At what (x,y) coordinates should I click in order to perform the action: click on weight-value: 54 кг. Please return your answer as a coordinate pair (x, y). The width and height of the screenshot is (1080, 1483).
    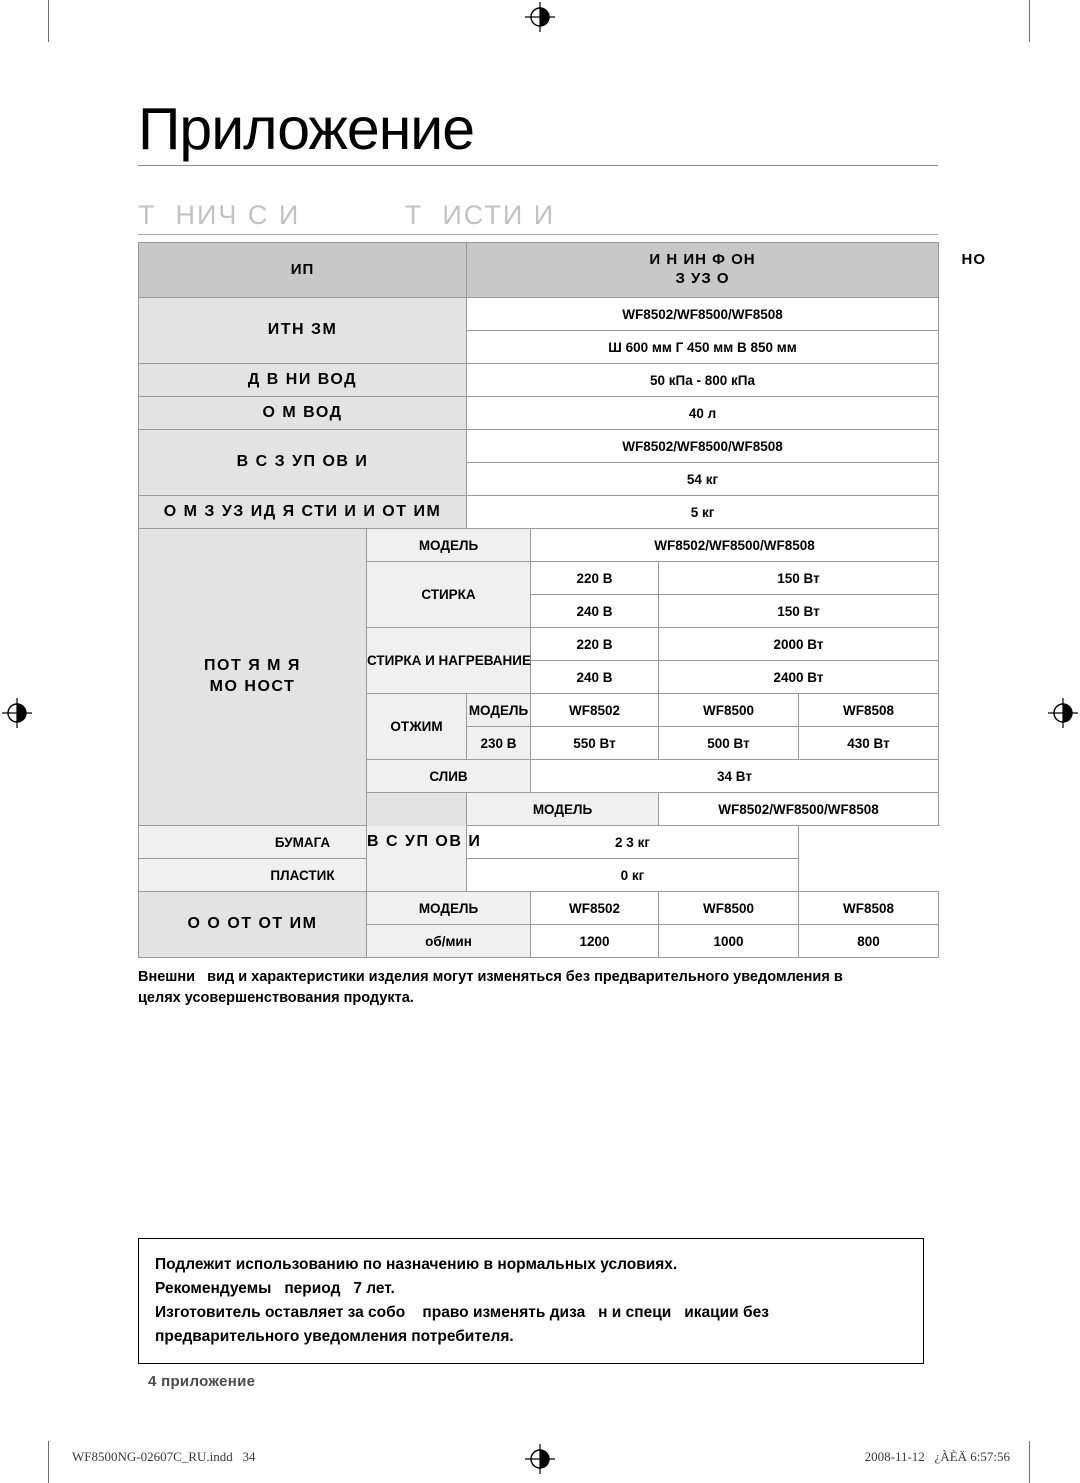
    Looking at the image, I should click on (702, 479).